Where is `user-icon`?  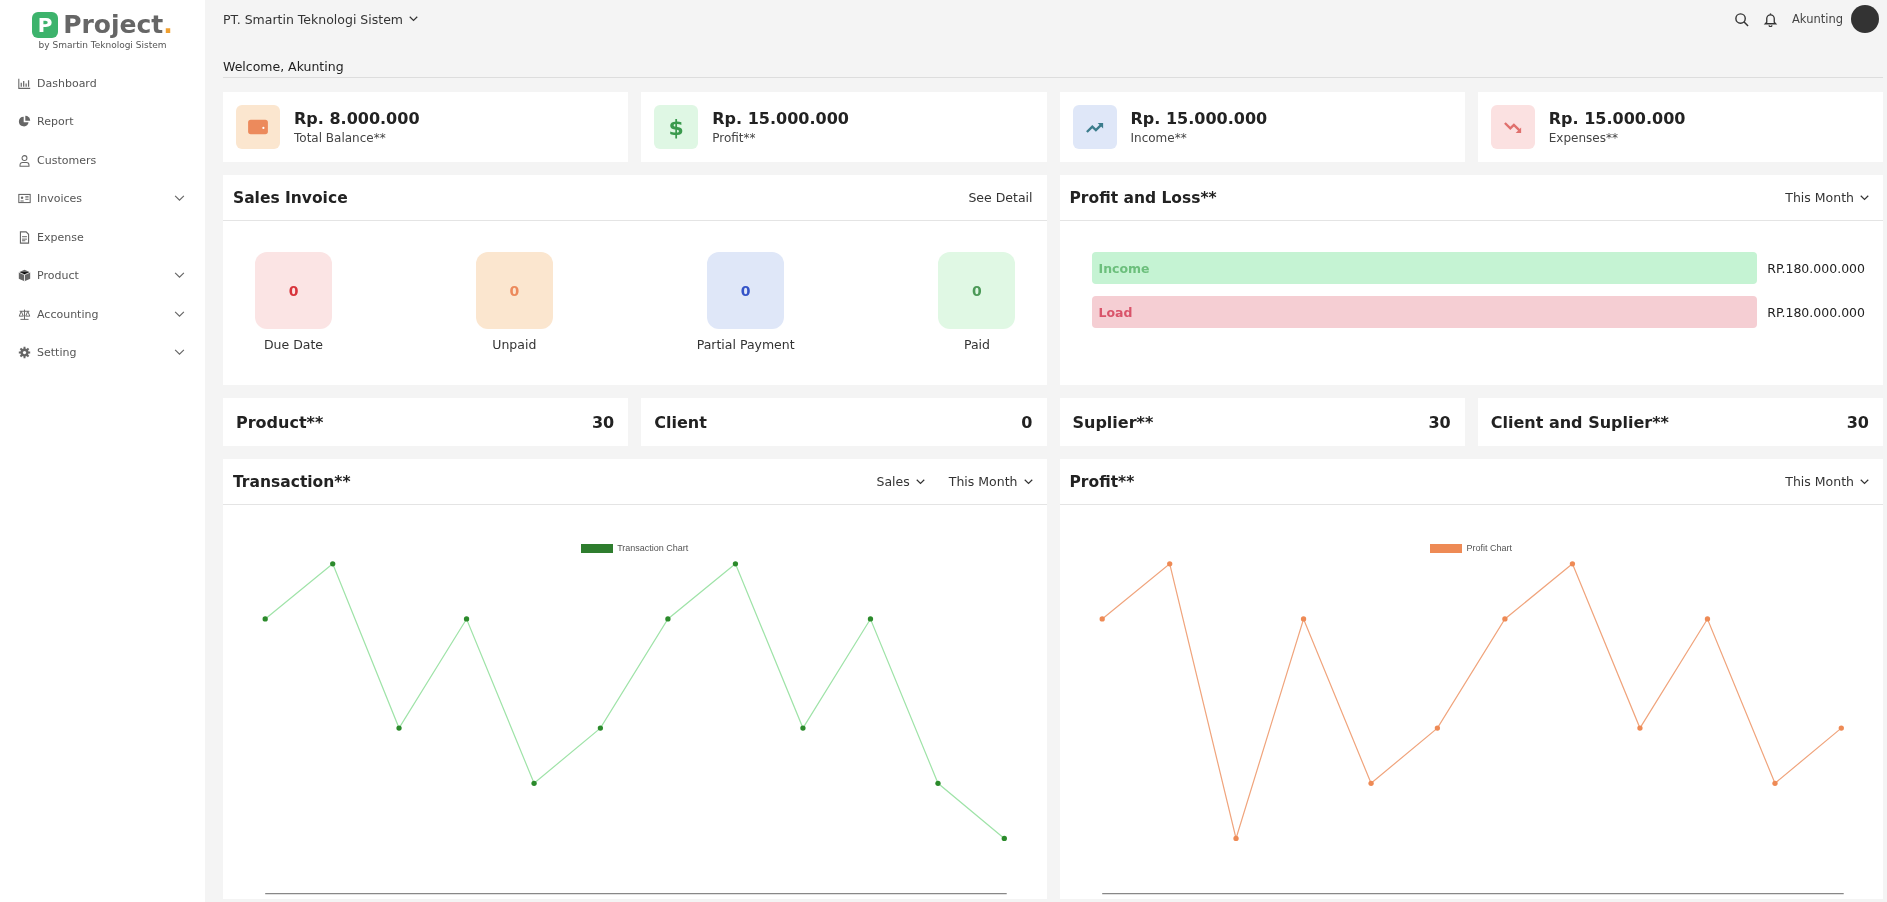
user-icon is located at coordinates (24, 160).